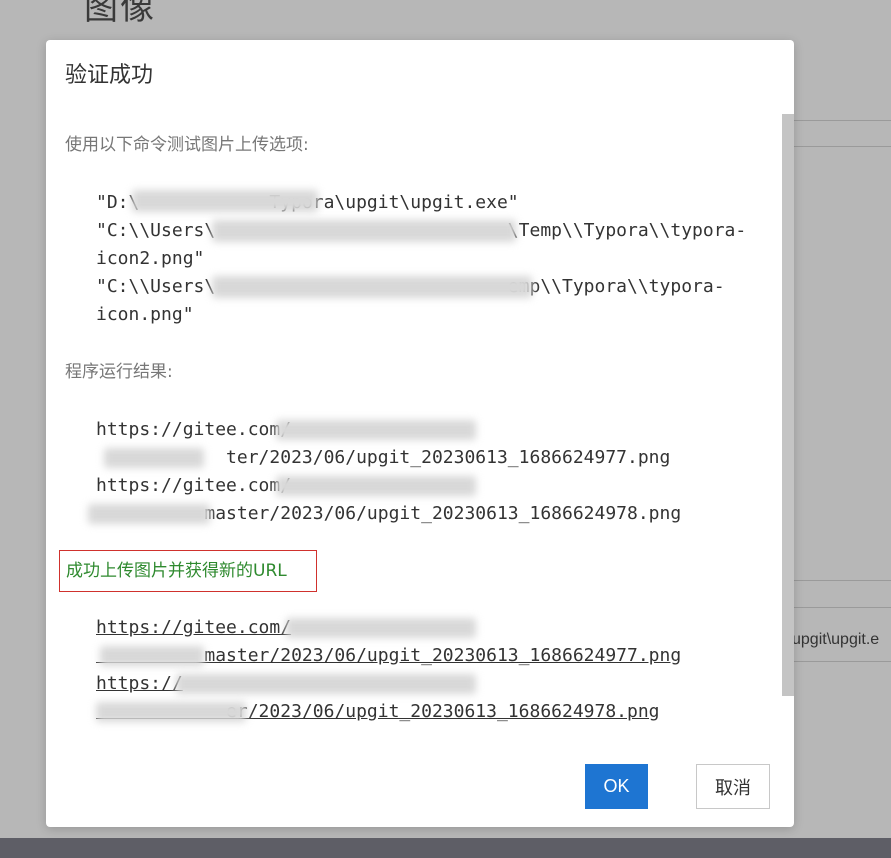 This screenshot has height=858, width=891. What do you see at coordinates (109, 75) in the screenshot?
I see `dialog-title: 验证成功` at bounding box center [109, 75].